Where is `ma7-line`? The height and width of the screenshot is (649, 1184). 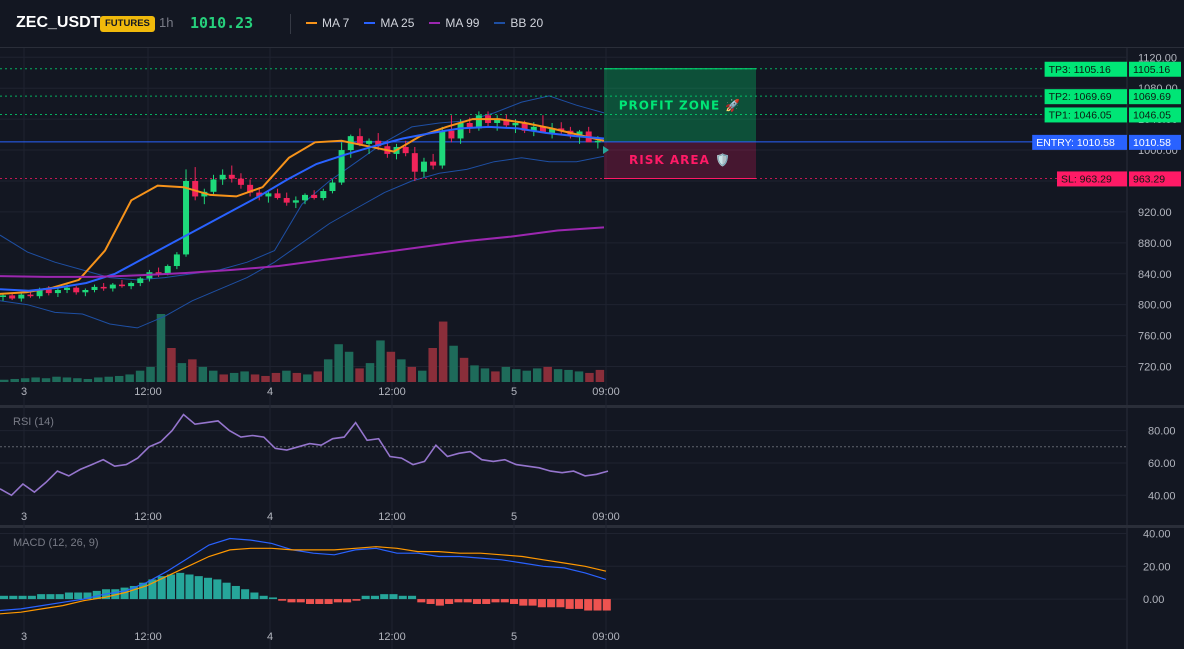 ma7-line is located at coordinates (302, 206).